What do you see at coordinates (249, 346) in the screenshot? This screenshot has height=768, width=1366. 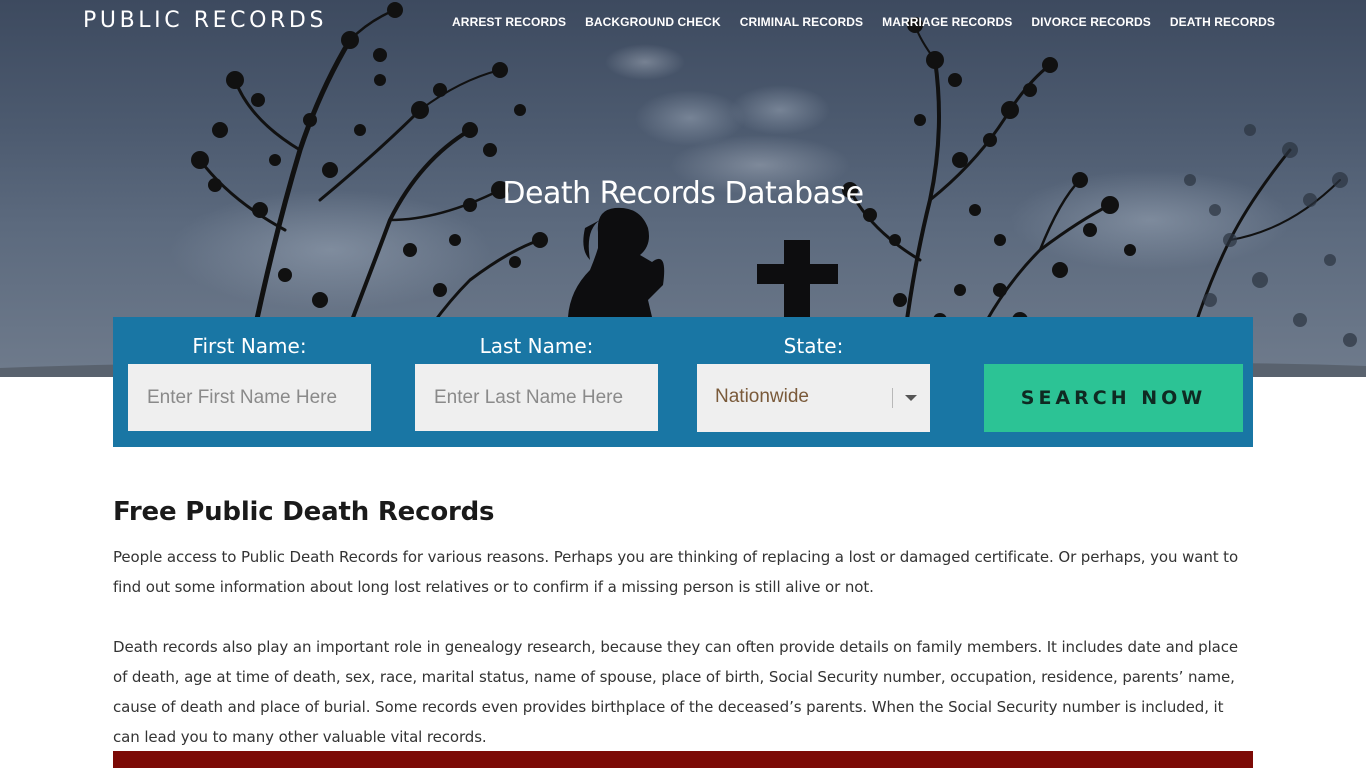 I see `first-name-label: First Name:` at bounding box center [249, 346].